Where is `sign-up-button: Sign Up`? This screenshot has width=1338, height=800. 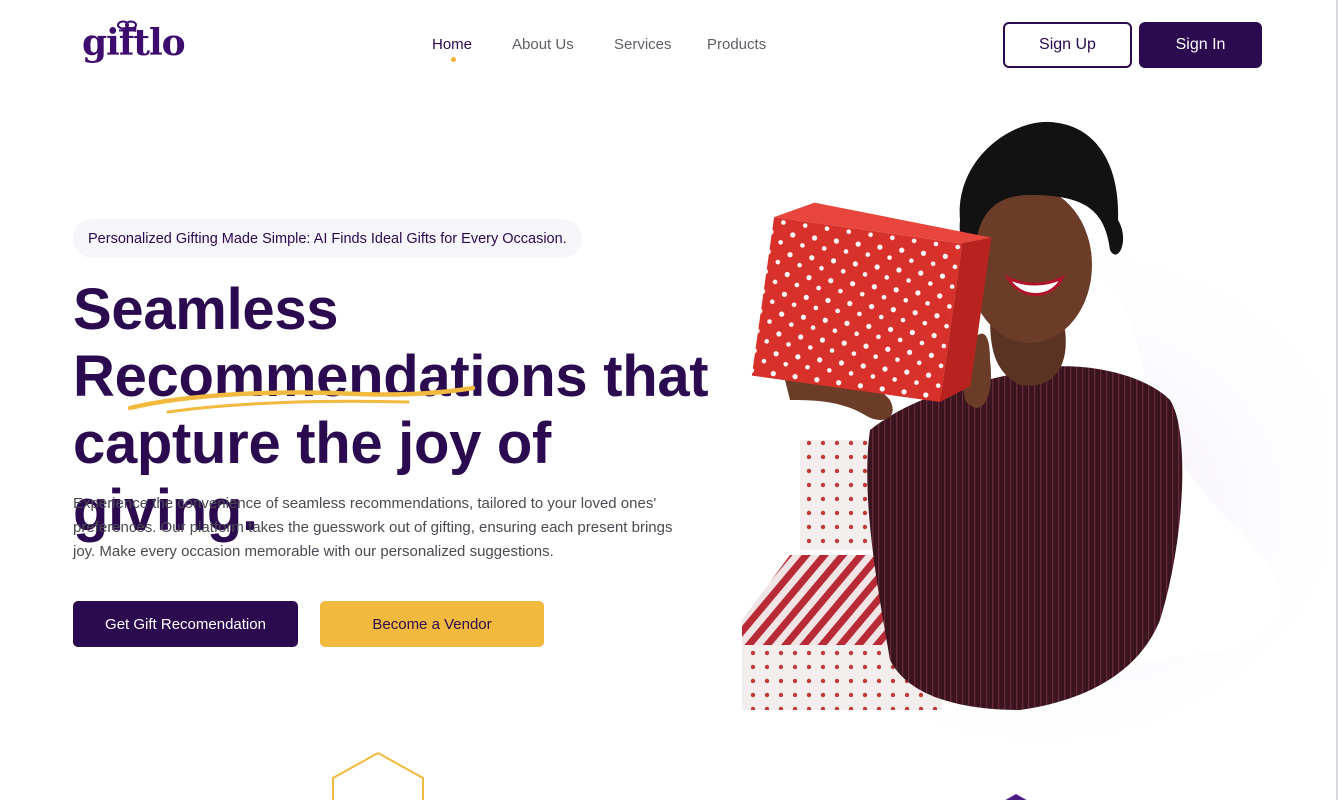
sign-up-button: Sign Up is located at coordinates (1067, 45).